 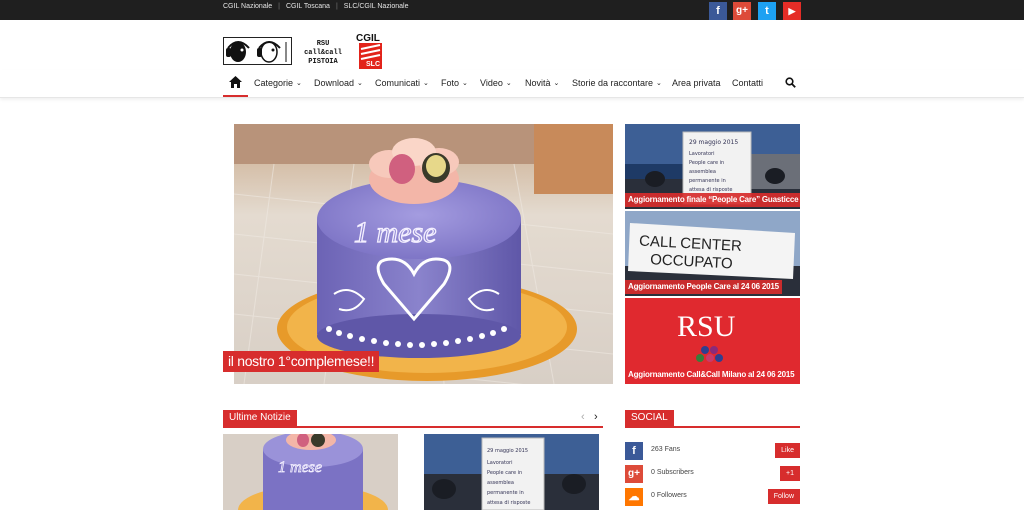 I want to click on logo-line-rsu: RSU, so click(x=323, y=44).